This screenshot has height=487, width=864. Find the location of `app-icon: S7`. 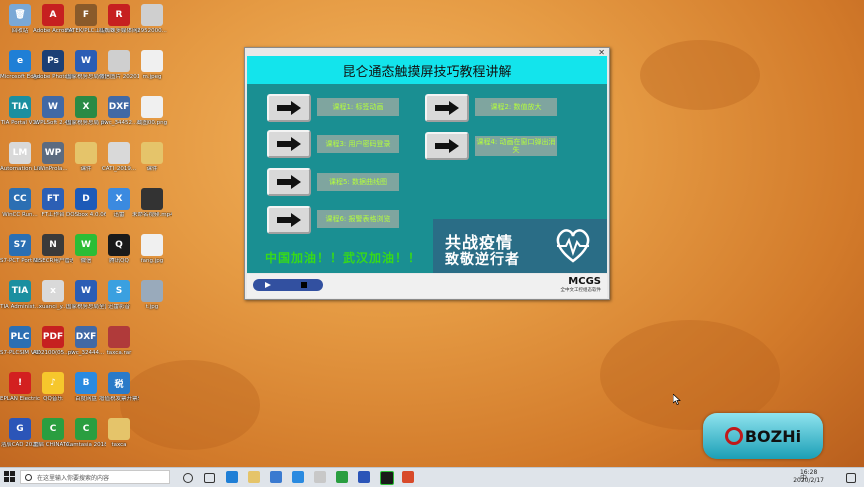

app-icon: S7 is located at coordinates (20, 245).